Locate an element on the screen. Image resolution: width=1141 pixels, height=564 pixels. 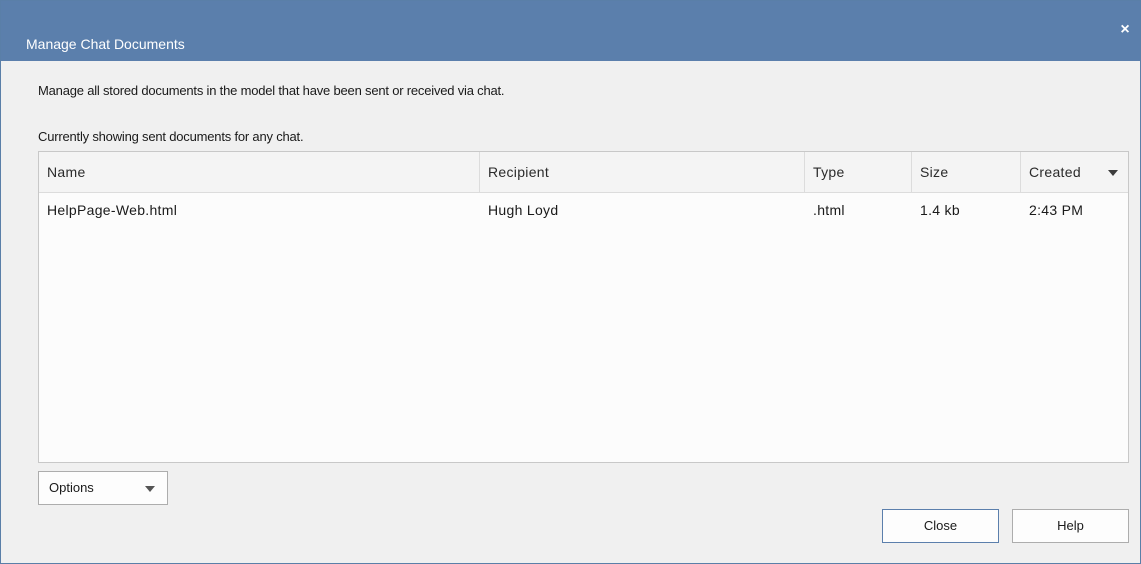
column-header-label: Created is located at coordinates (1055, 172).